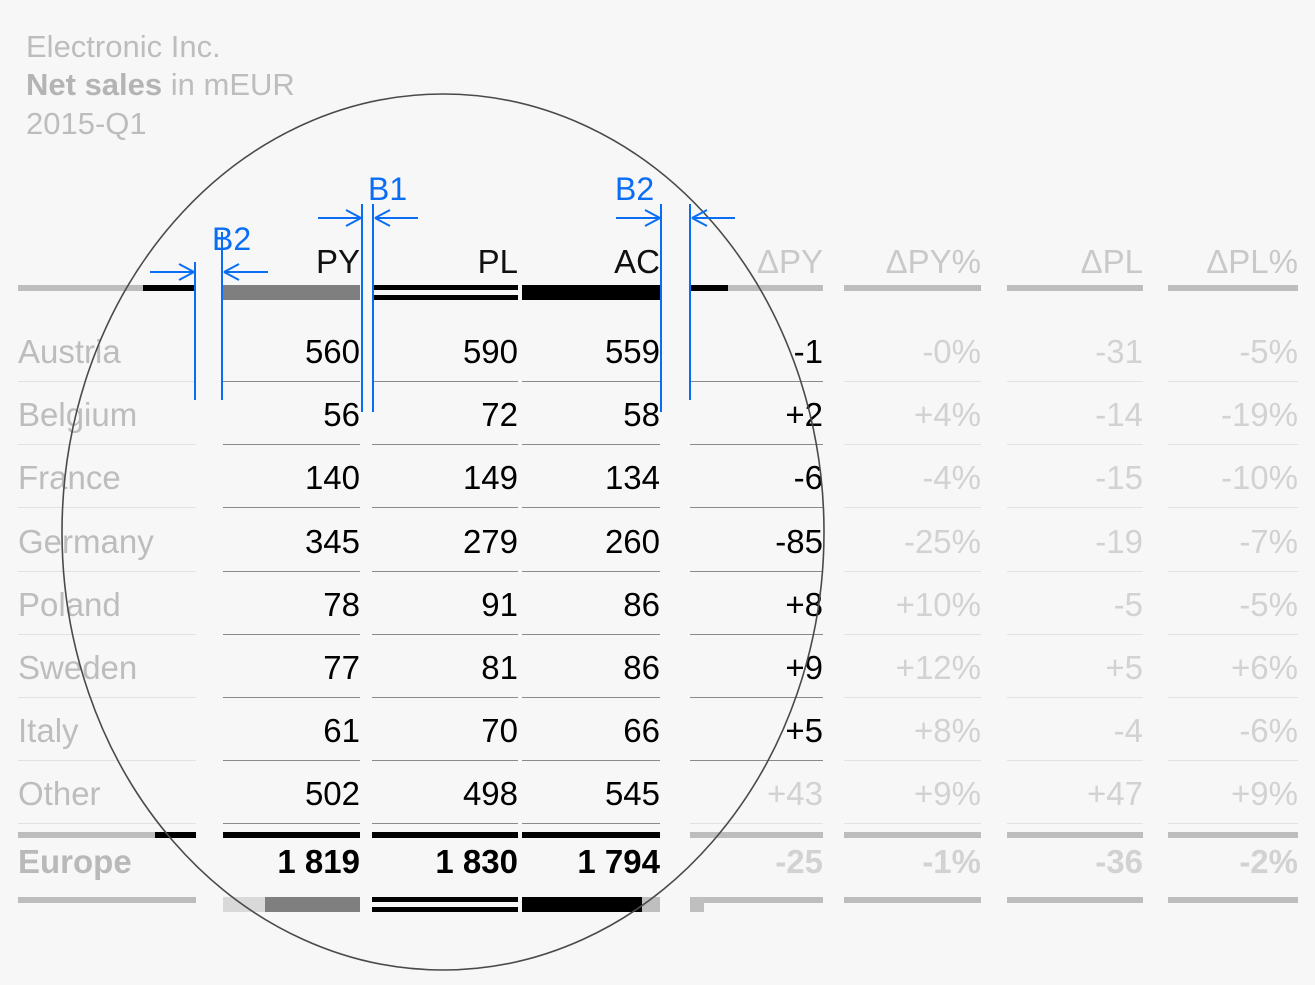 Image resolution: width=1315 pixels, height=985 pixels. What do you see at coordinates (388, 189) in the screenshot?
I see `gap-label-b1: B1` at bounding box center [388, 189].